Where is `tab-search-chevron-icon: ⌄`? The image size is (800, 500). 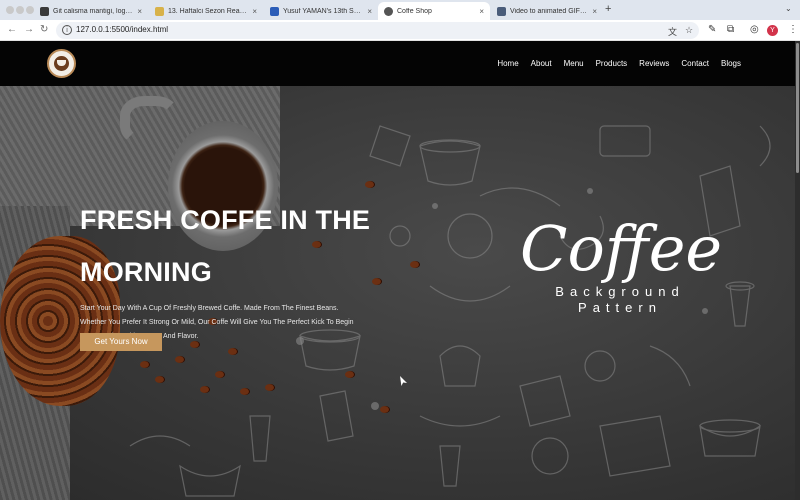 tab-search-chevron-icon: ⌄ is located at coordinates (788, 8).